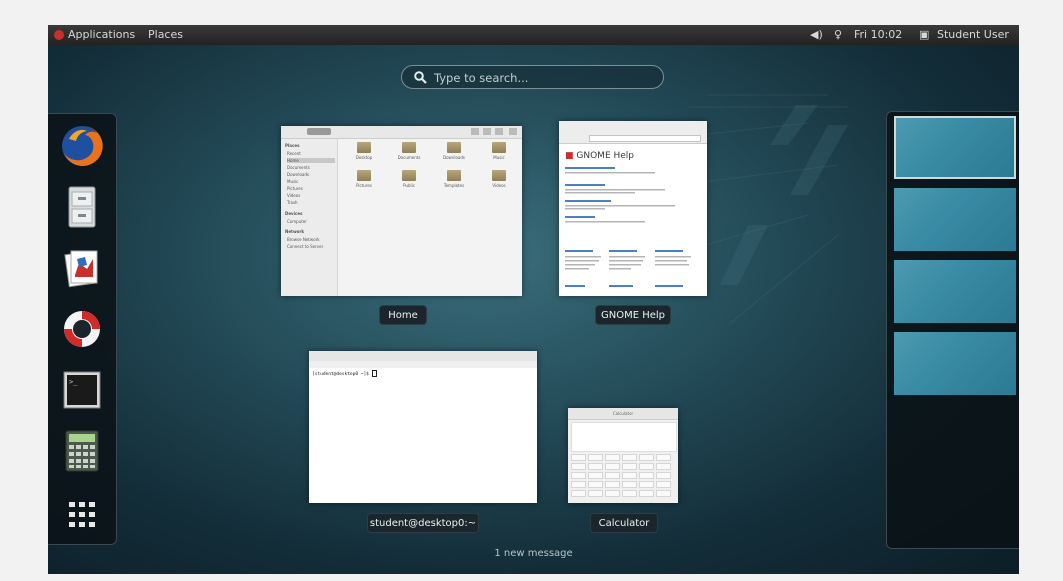  Describe the element at coordinates (499, 151) in the screenshot. I see `folder-item: Music` at that location.